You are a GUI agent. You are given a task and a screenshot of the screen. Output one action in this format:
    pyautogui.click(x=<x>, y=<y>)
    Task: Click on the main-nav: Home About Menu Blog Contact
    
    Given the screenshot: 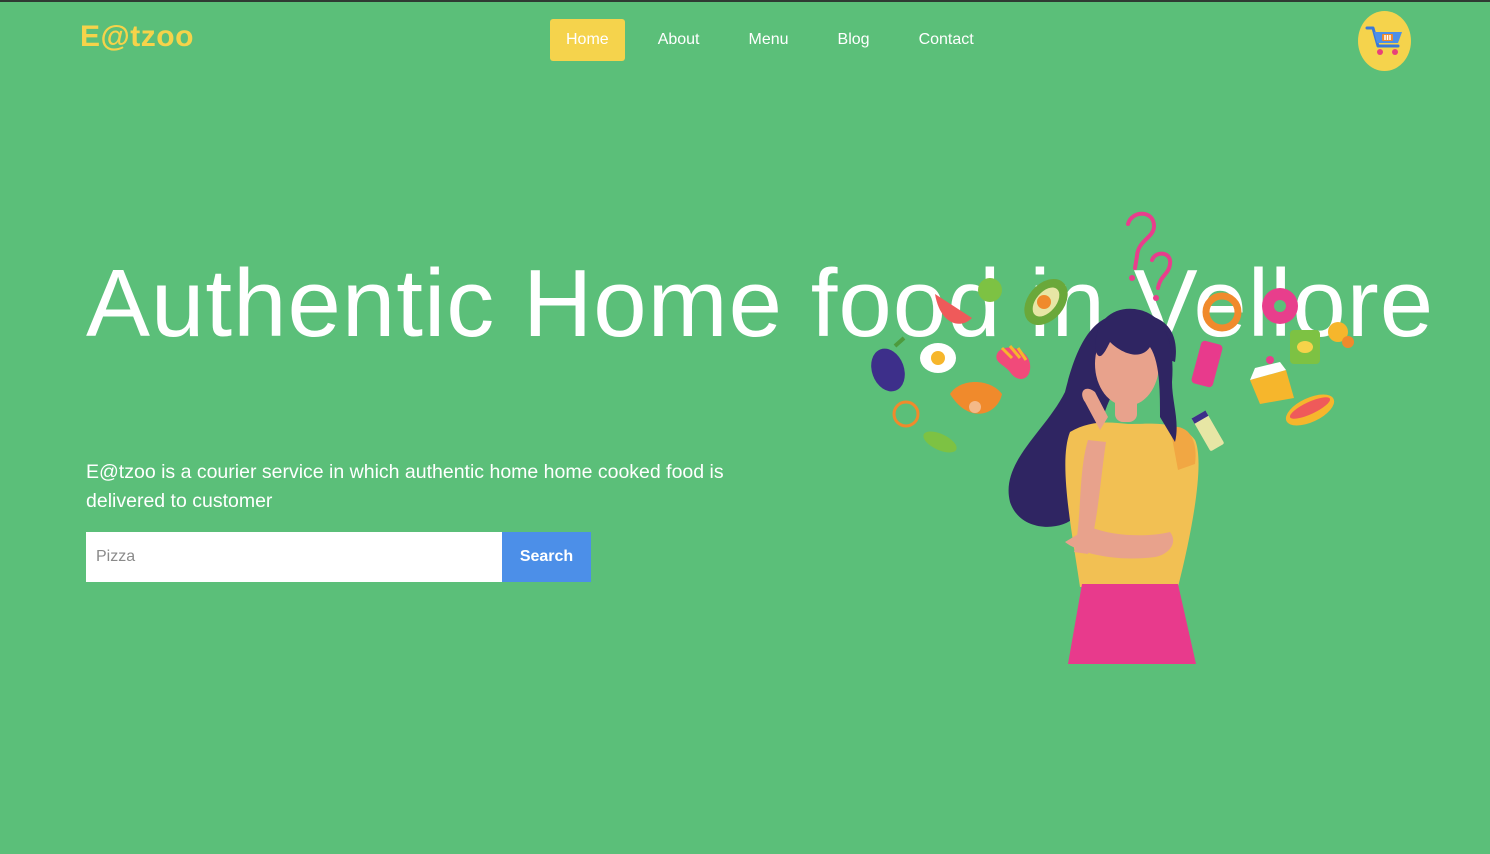 What is the action you would take?
    pyautogui.click(x=778, y=40)
    